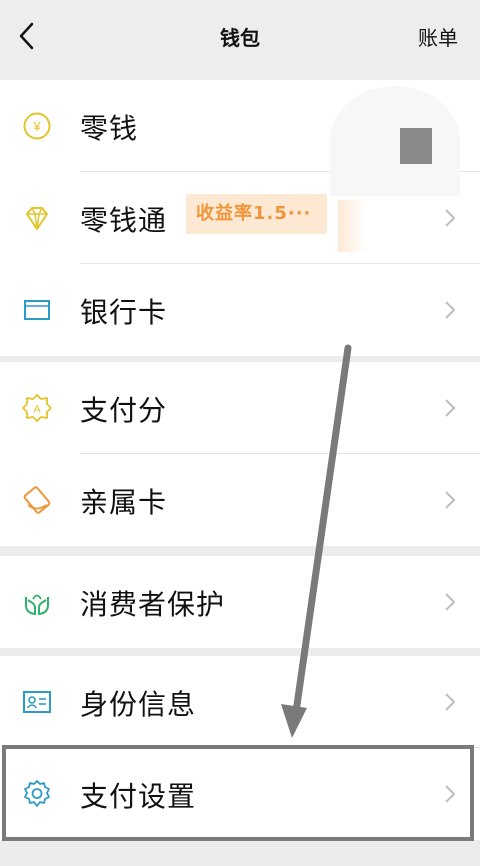  I want to click on score-badge-icon: A, so click(37, 408).